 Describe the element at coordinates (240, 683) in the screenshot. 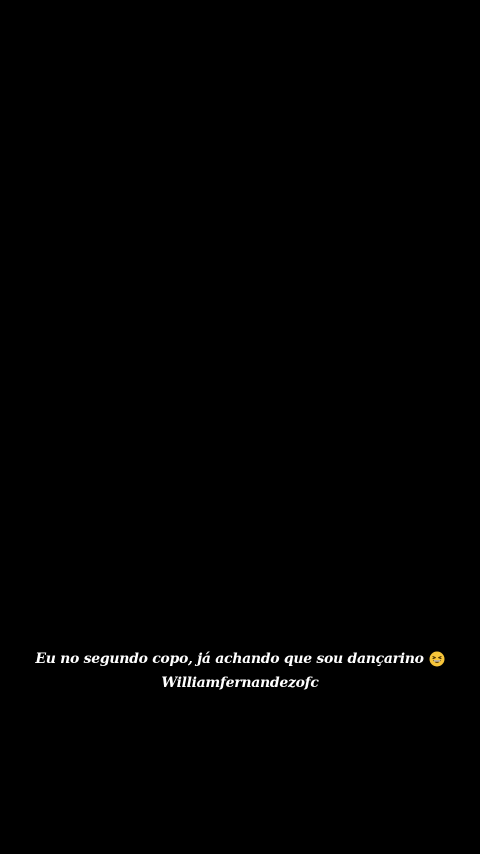

I see `username-watermark: Williamfernandezofc` at that location.